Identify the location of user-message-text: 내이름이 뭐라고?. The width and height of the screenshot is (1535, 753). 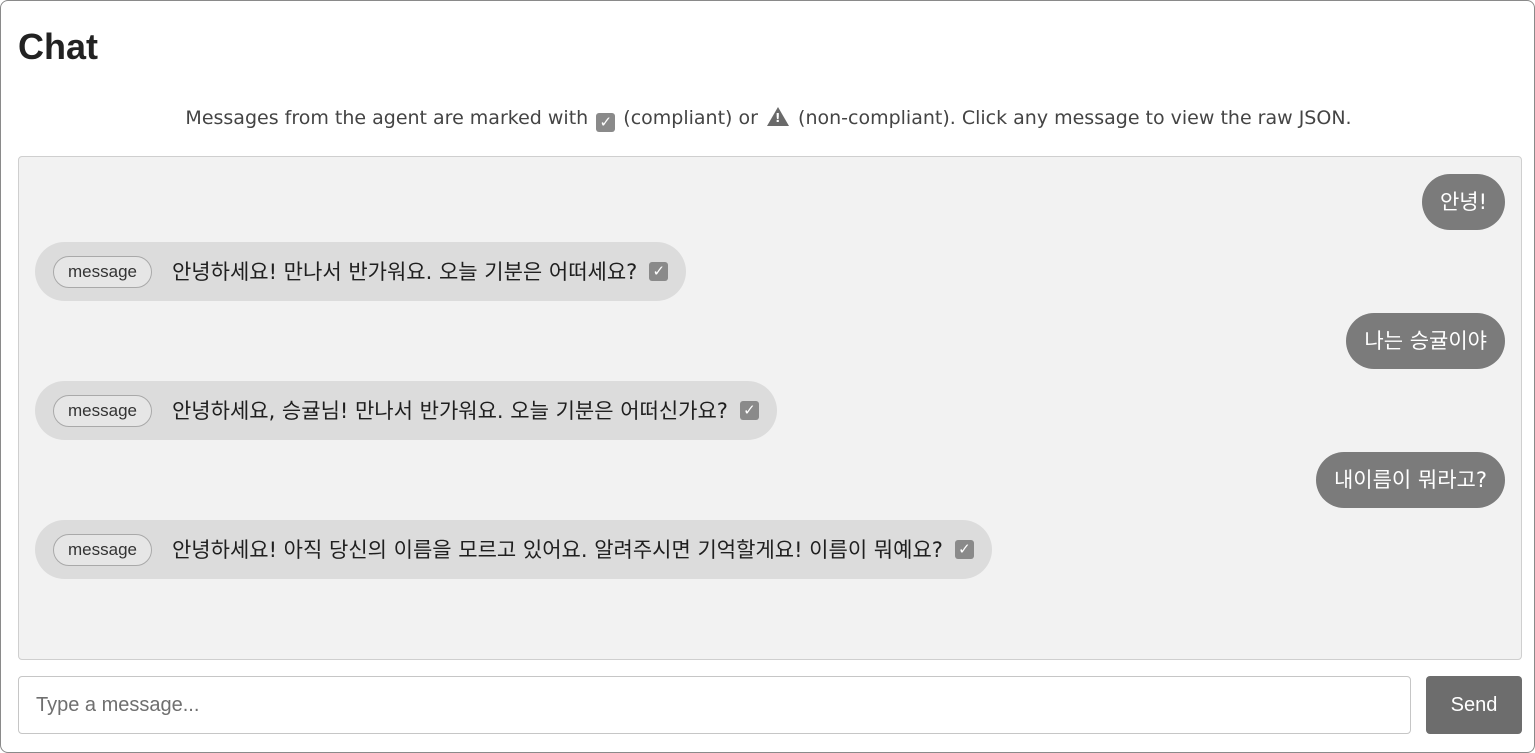
(1410, 480).